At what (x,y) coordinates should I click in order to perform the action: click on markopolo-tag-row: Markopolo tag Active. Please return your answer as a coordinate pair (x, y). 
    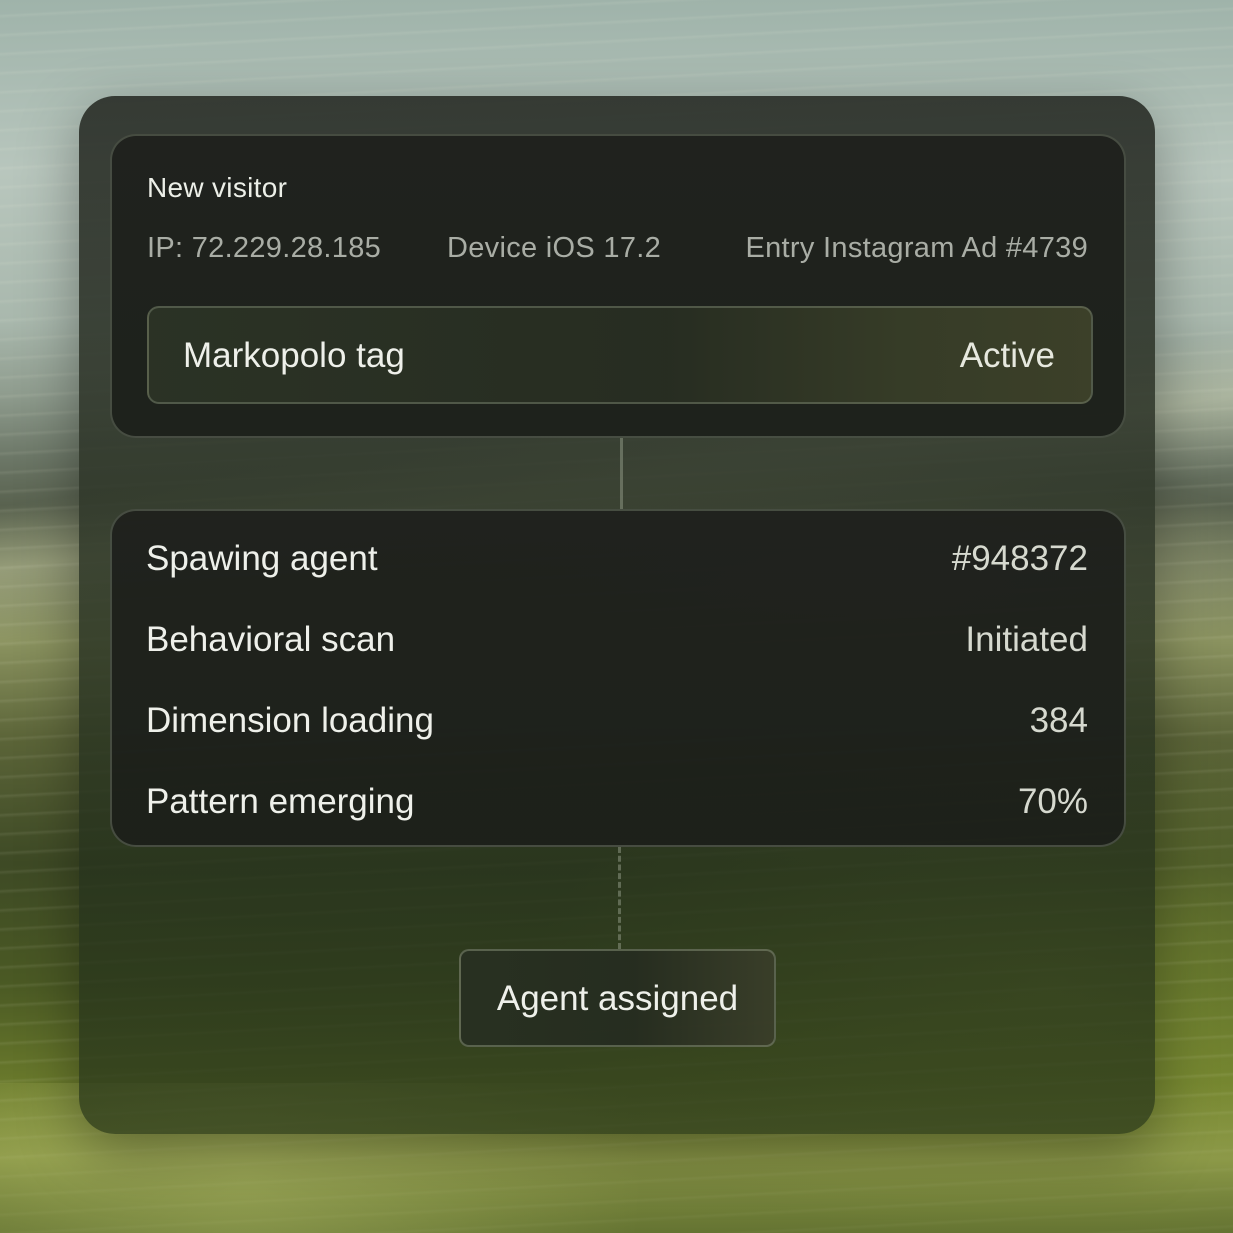
    Looking at the image, I should click on (620, 355).